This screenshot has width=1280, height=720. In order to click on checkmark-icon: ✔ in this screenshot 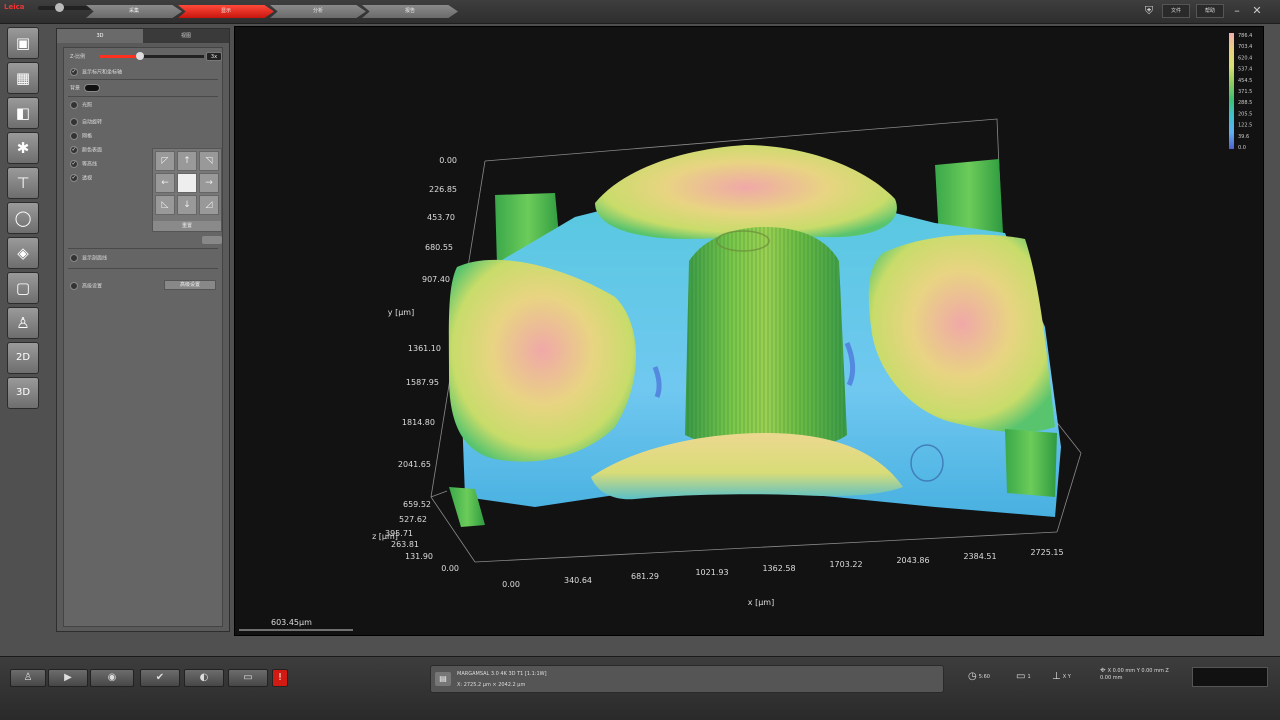, I will do `click(160, 678)`.